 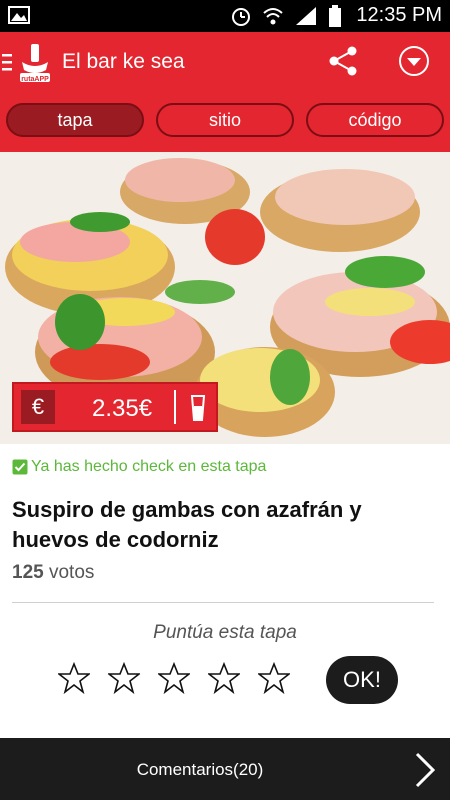 What do you see at coordinates (35, 79) in the screenshot?
I see `svg-text: rutaAPP` at bounding box center [35, 79].